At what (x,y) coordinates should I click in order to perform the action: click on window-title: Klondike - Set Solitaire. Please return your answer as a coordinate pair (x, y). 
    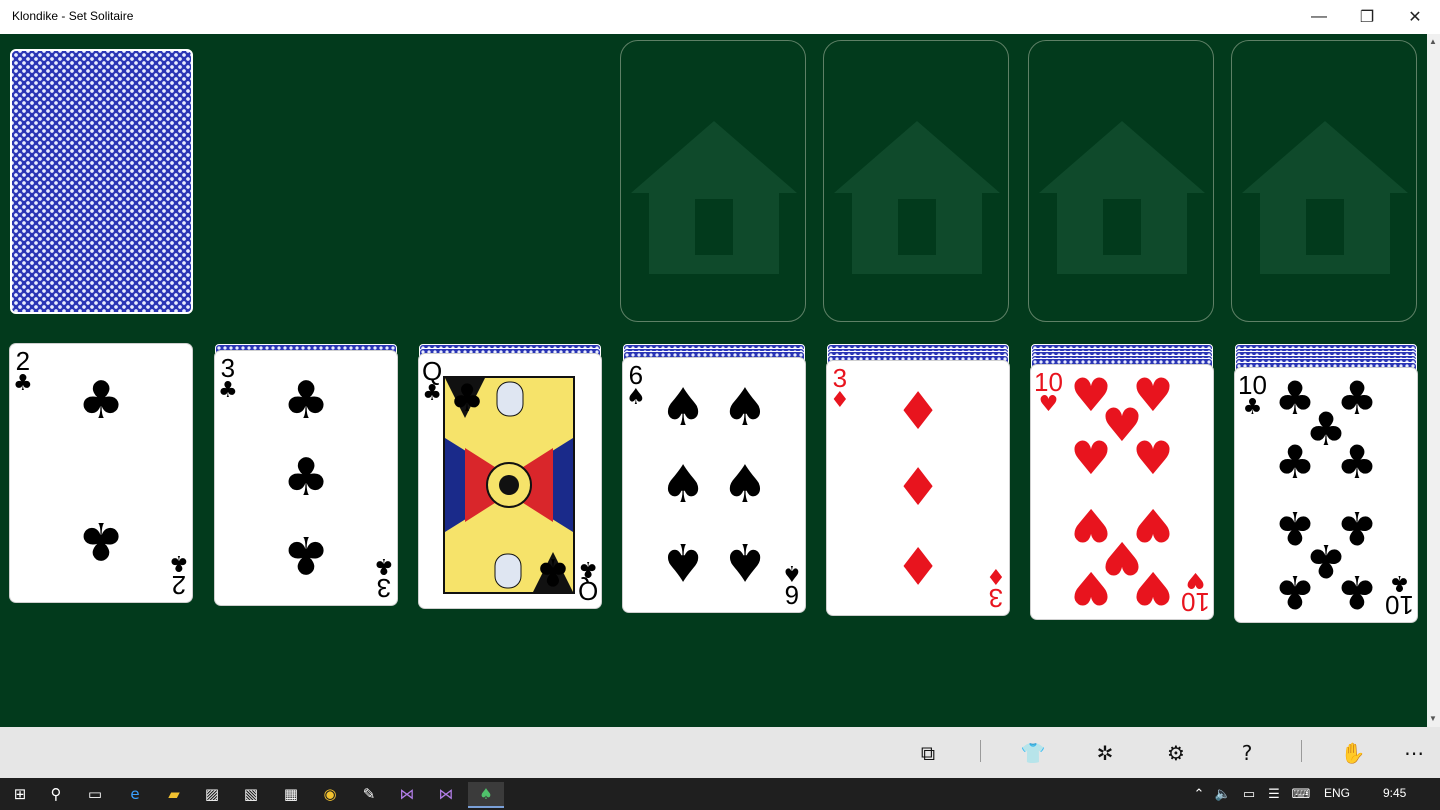
    Looking at the image, I should click on (73, 16).